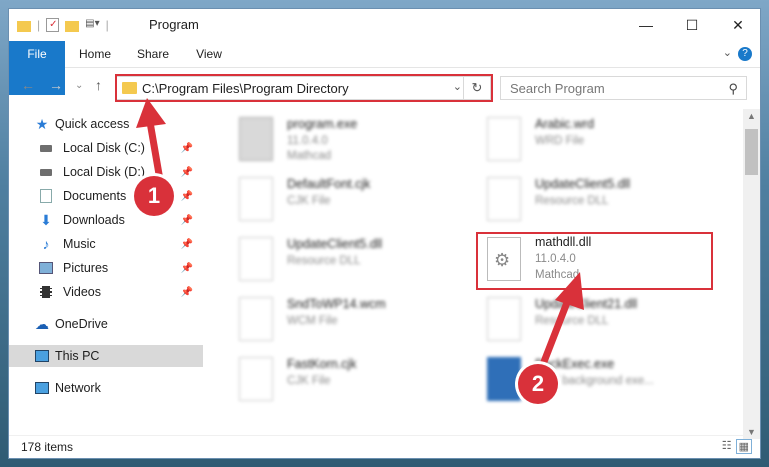 The height and width of the screenshot is (467, 769). What do you see at coordinates (106, 356) in the screenshot?
I see `sidebar-item-this-pc: This PC` at bounding box center [106, 356].